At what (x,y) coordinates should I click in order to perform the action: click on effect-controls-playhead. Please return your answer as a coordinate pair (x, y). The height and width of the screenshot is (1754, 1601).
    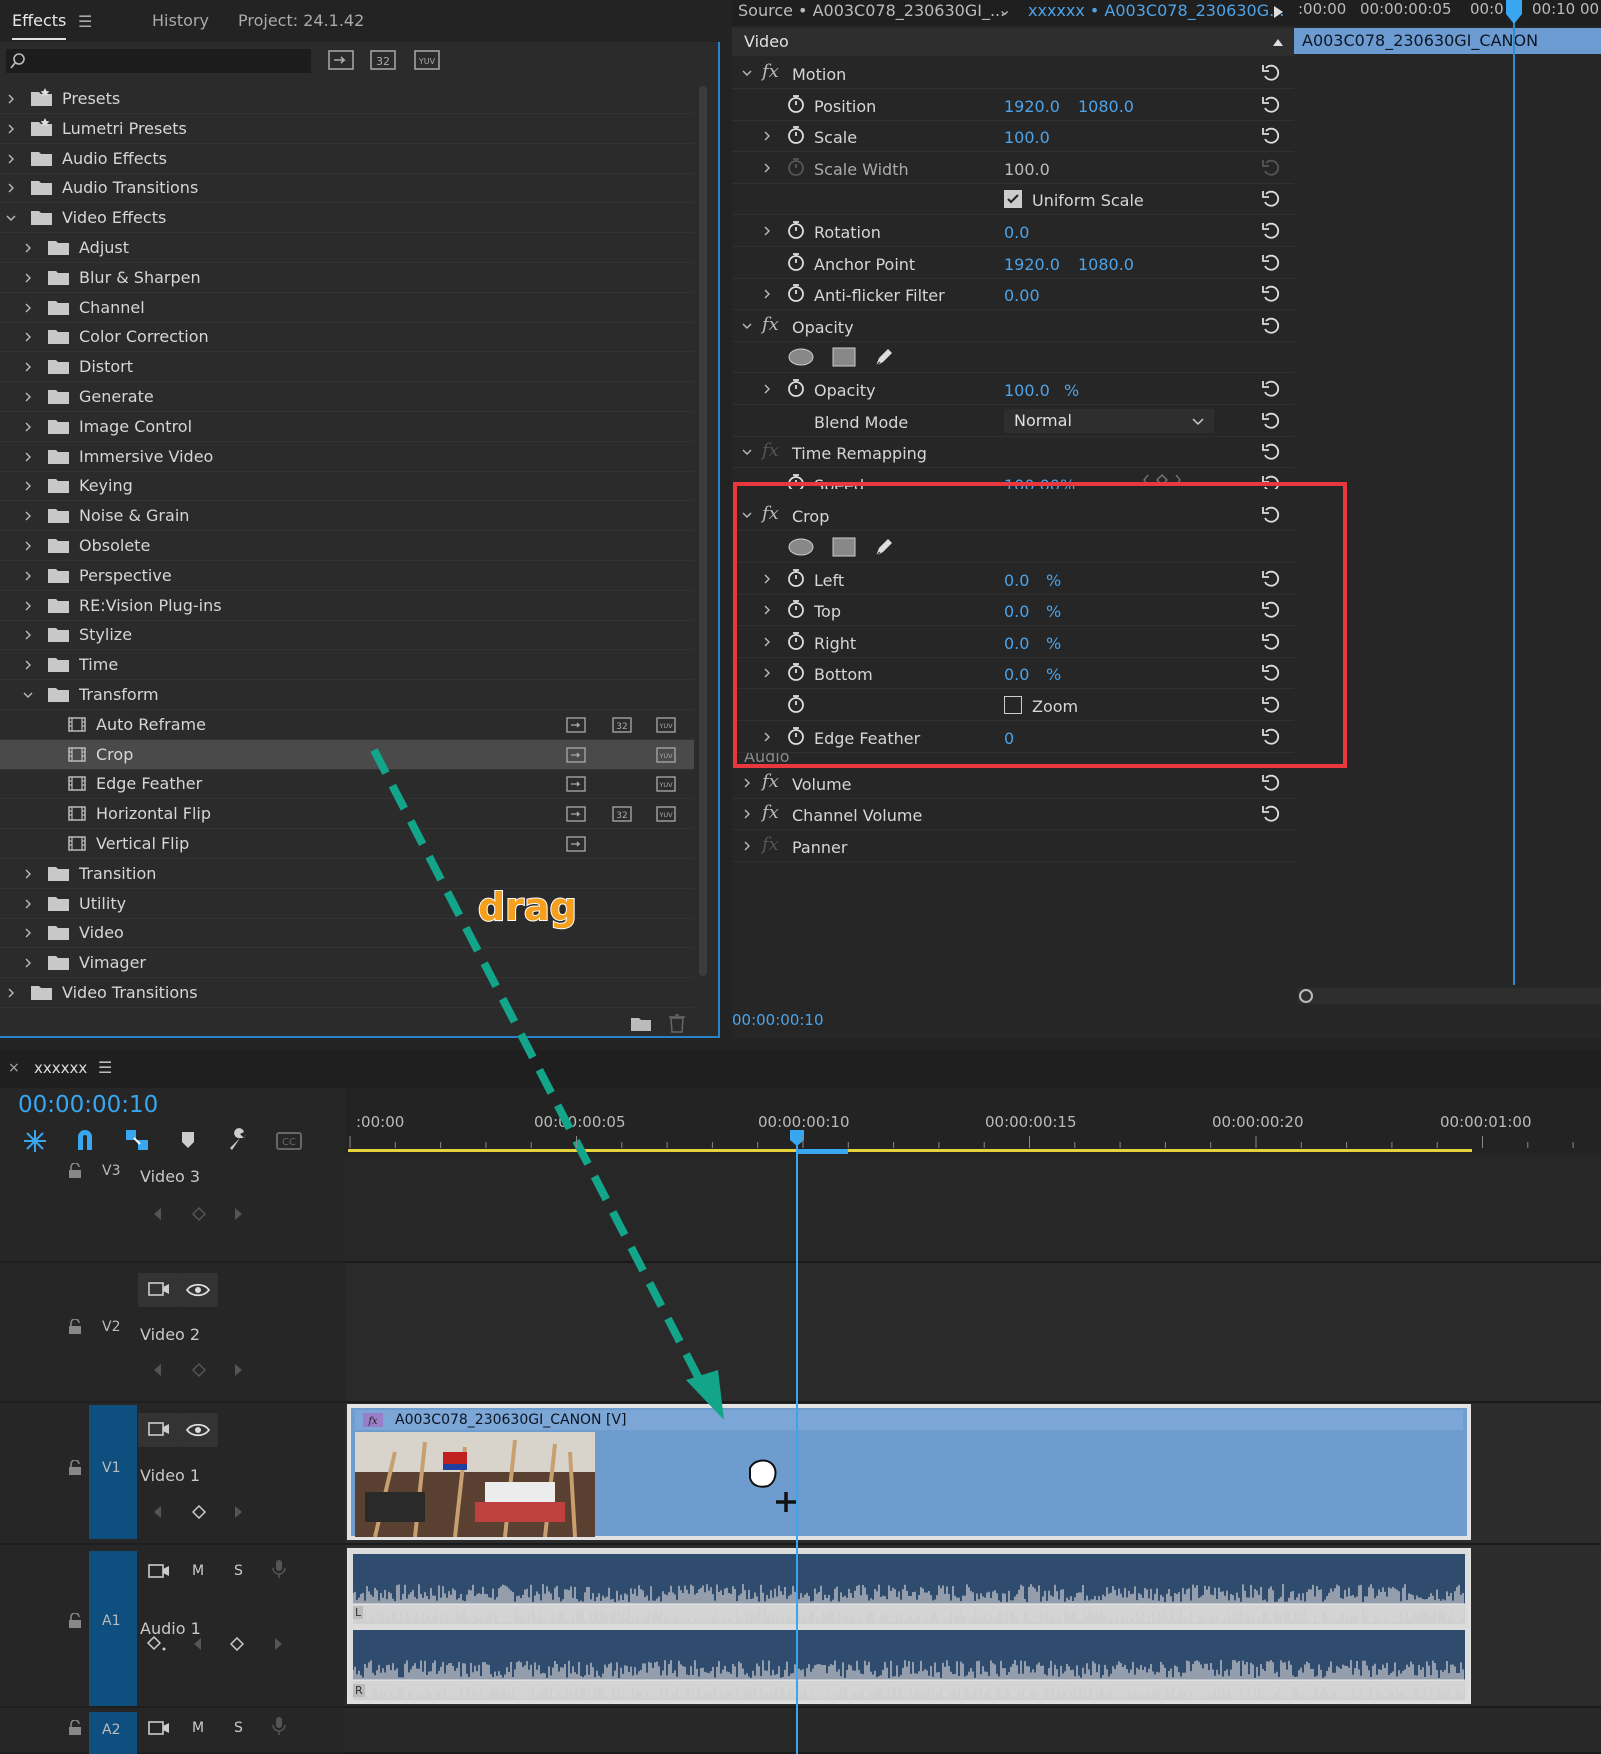
    Looking at the image, I should click on (1514, 492).